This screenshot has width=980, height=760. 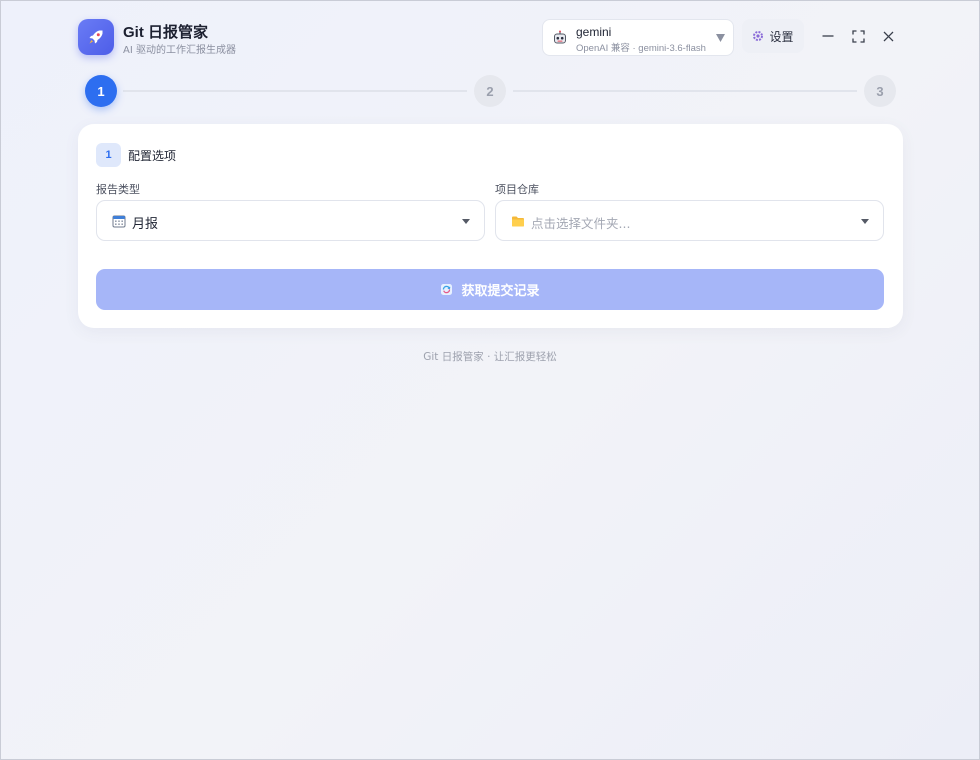 I want to click on robot-icon, so click(x=560, y=37).